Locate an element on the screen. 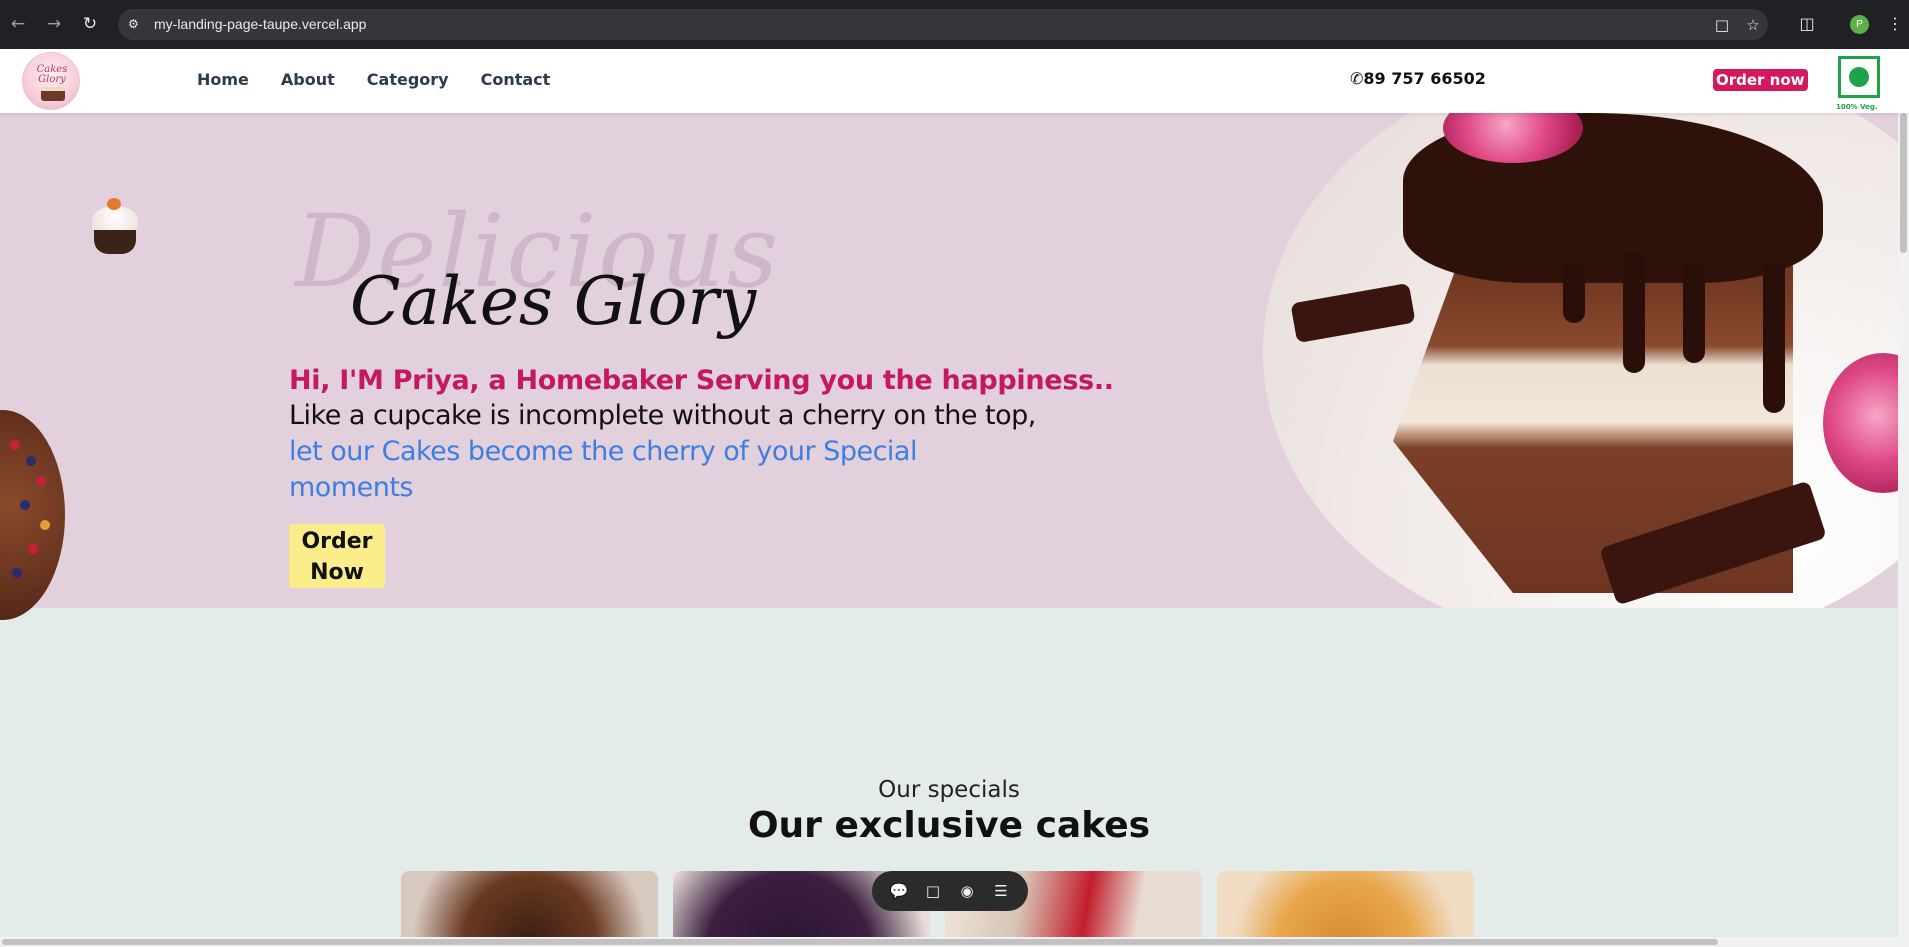  logo: Cakes Glory is located at coordinates (51, 81).